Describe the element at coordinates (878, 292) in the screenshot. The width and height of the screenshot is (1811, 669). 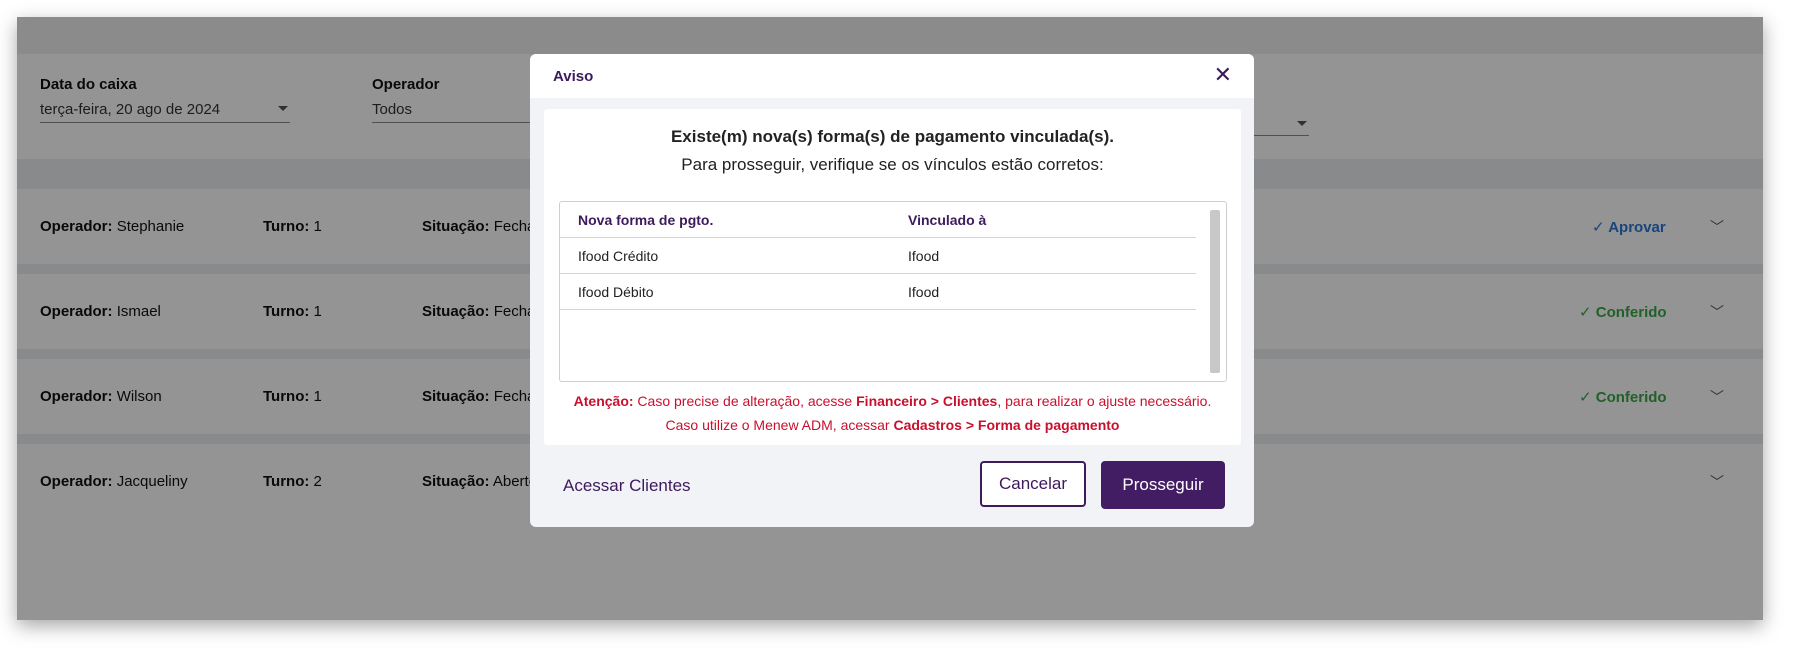
I see `table-row: Ifood Débito Ifood` at that location.